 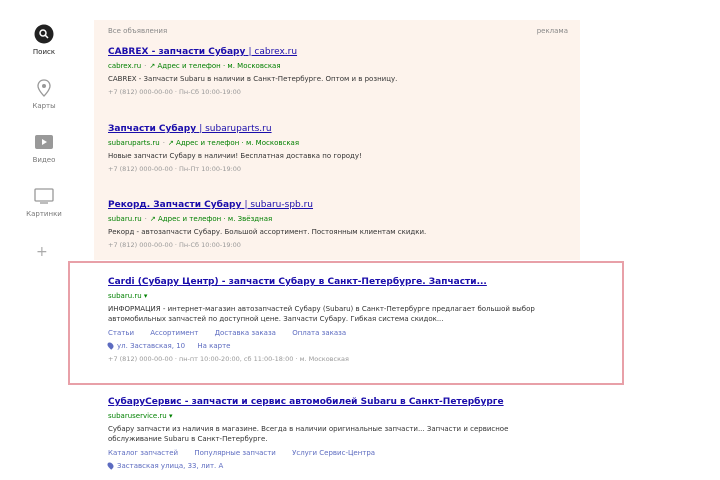 I want to click on highlighted-result-address-row: ул. Заставская, 10 На карте, so click(x=332, y=346).